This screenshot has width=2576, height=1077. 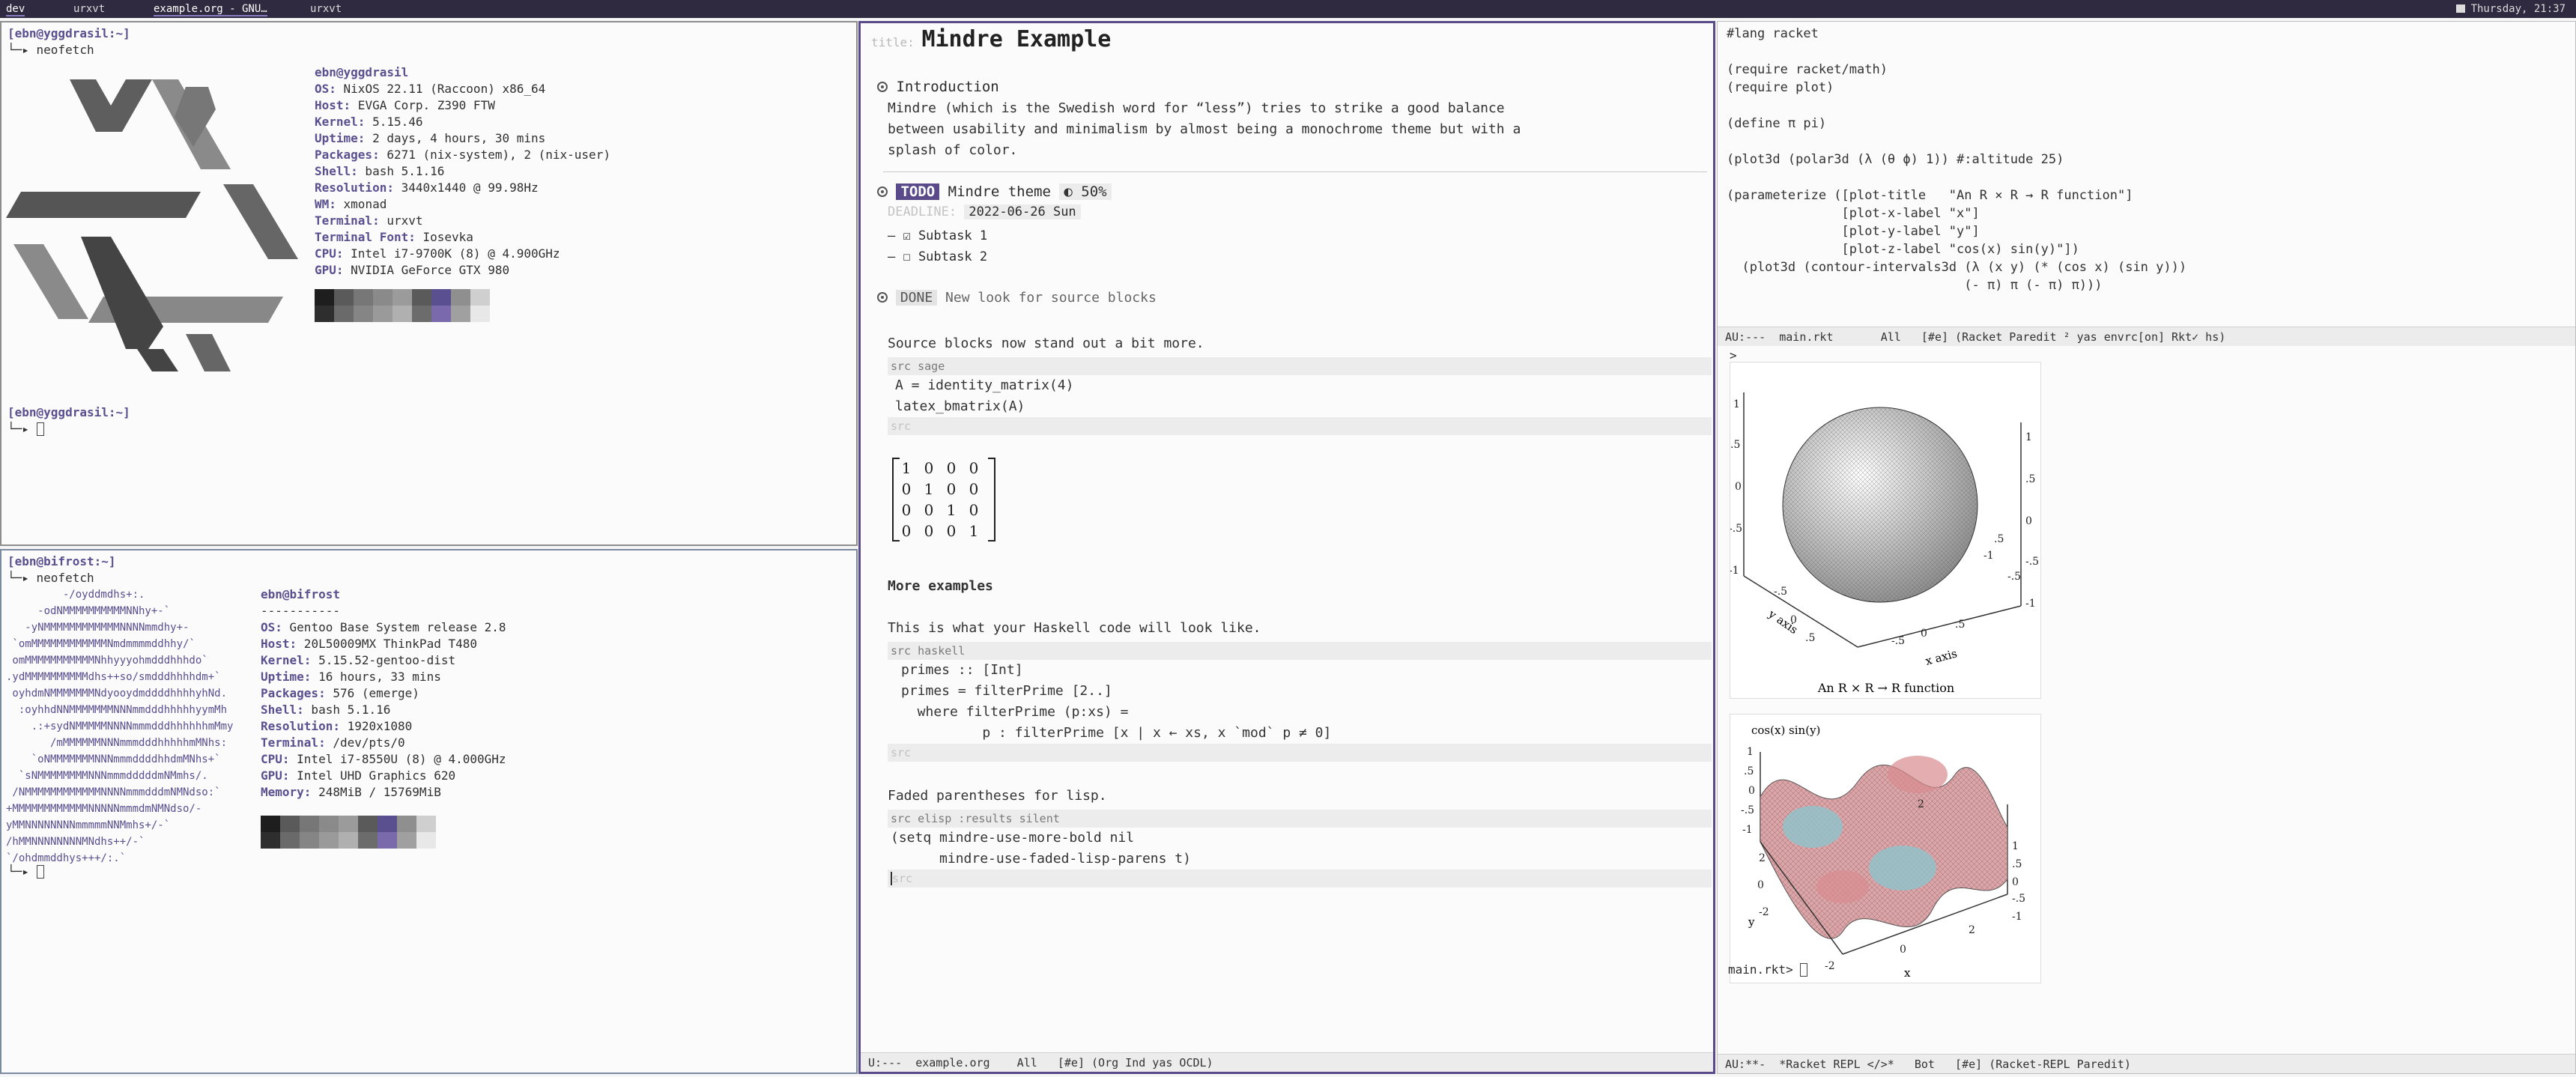 What do you see at coordinates (1957, 285) in the screenshot?
I see `code-line: (- π) π (- π) π)))` at bounding box center [1957, 285].